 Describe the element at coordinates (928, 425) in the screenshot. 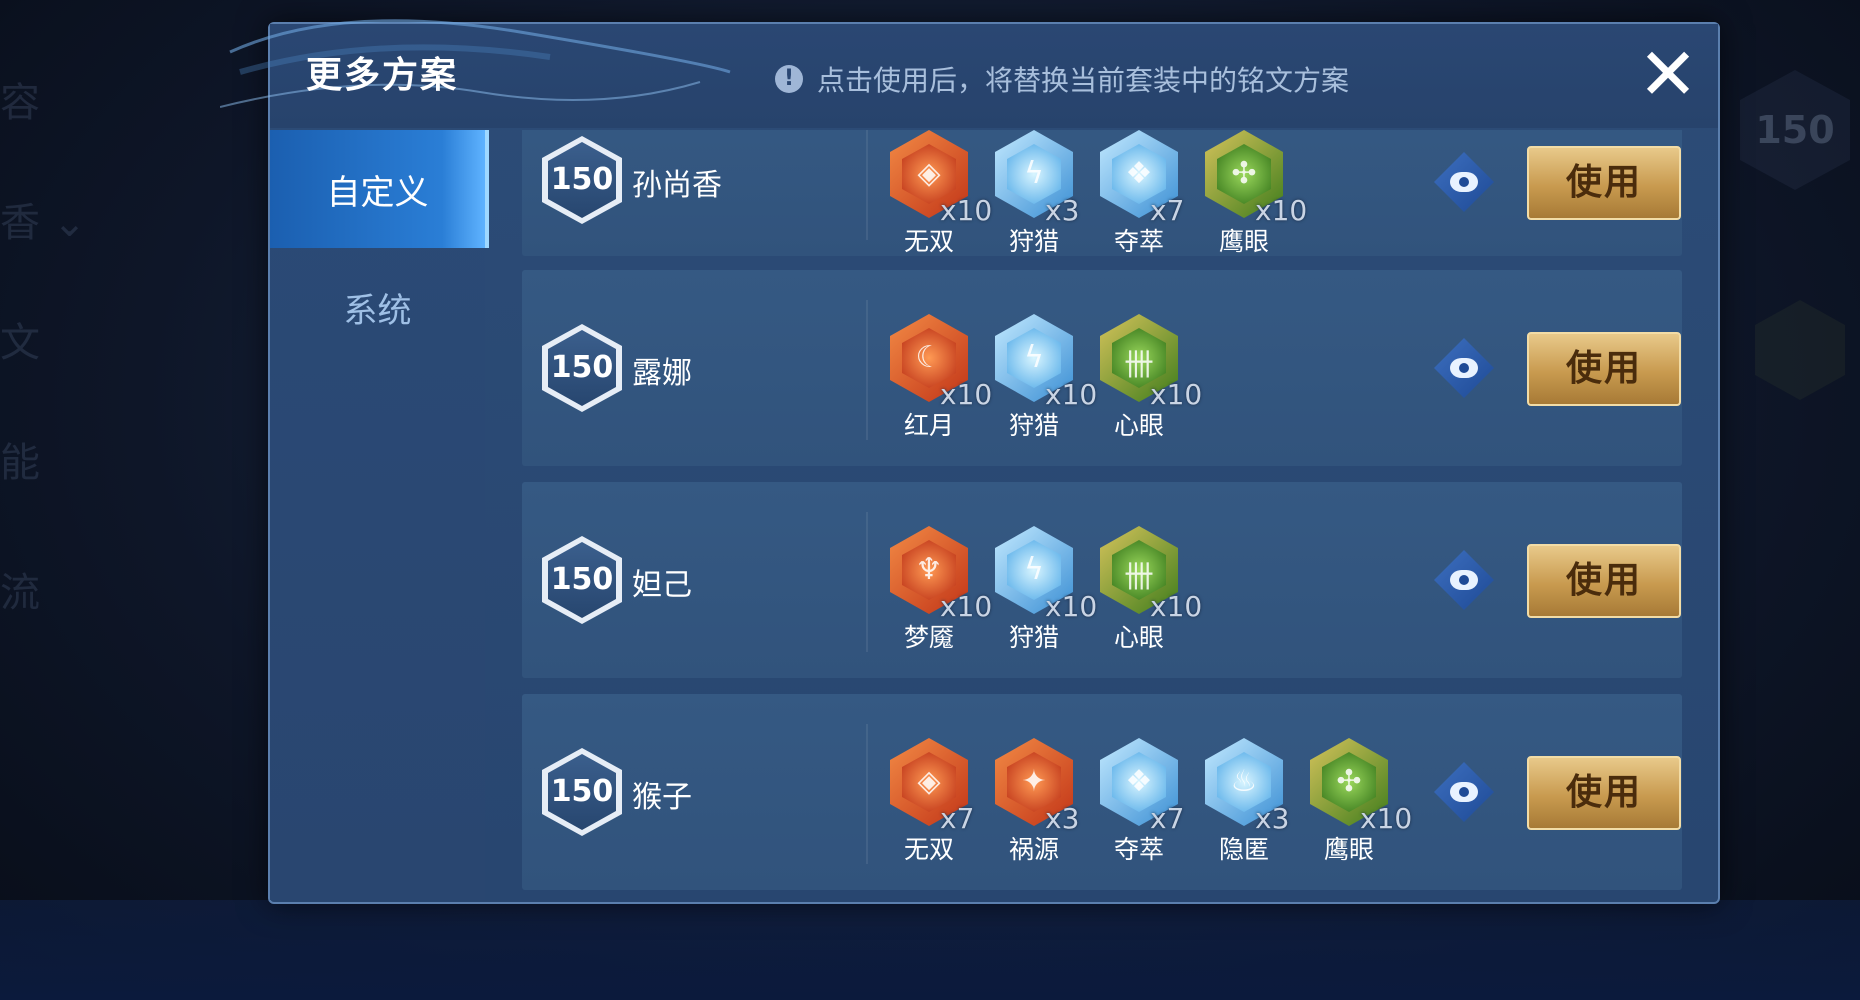

I see `rune-name: 红月` at that location.